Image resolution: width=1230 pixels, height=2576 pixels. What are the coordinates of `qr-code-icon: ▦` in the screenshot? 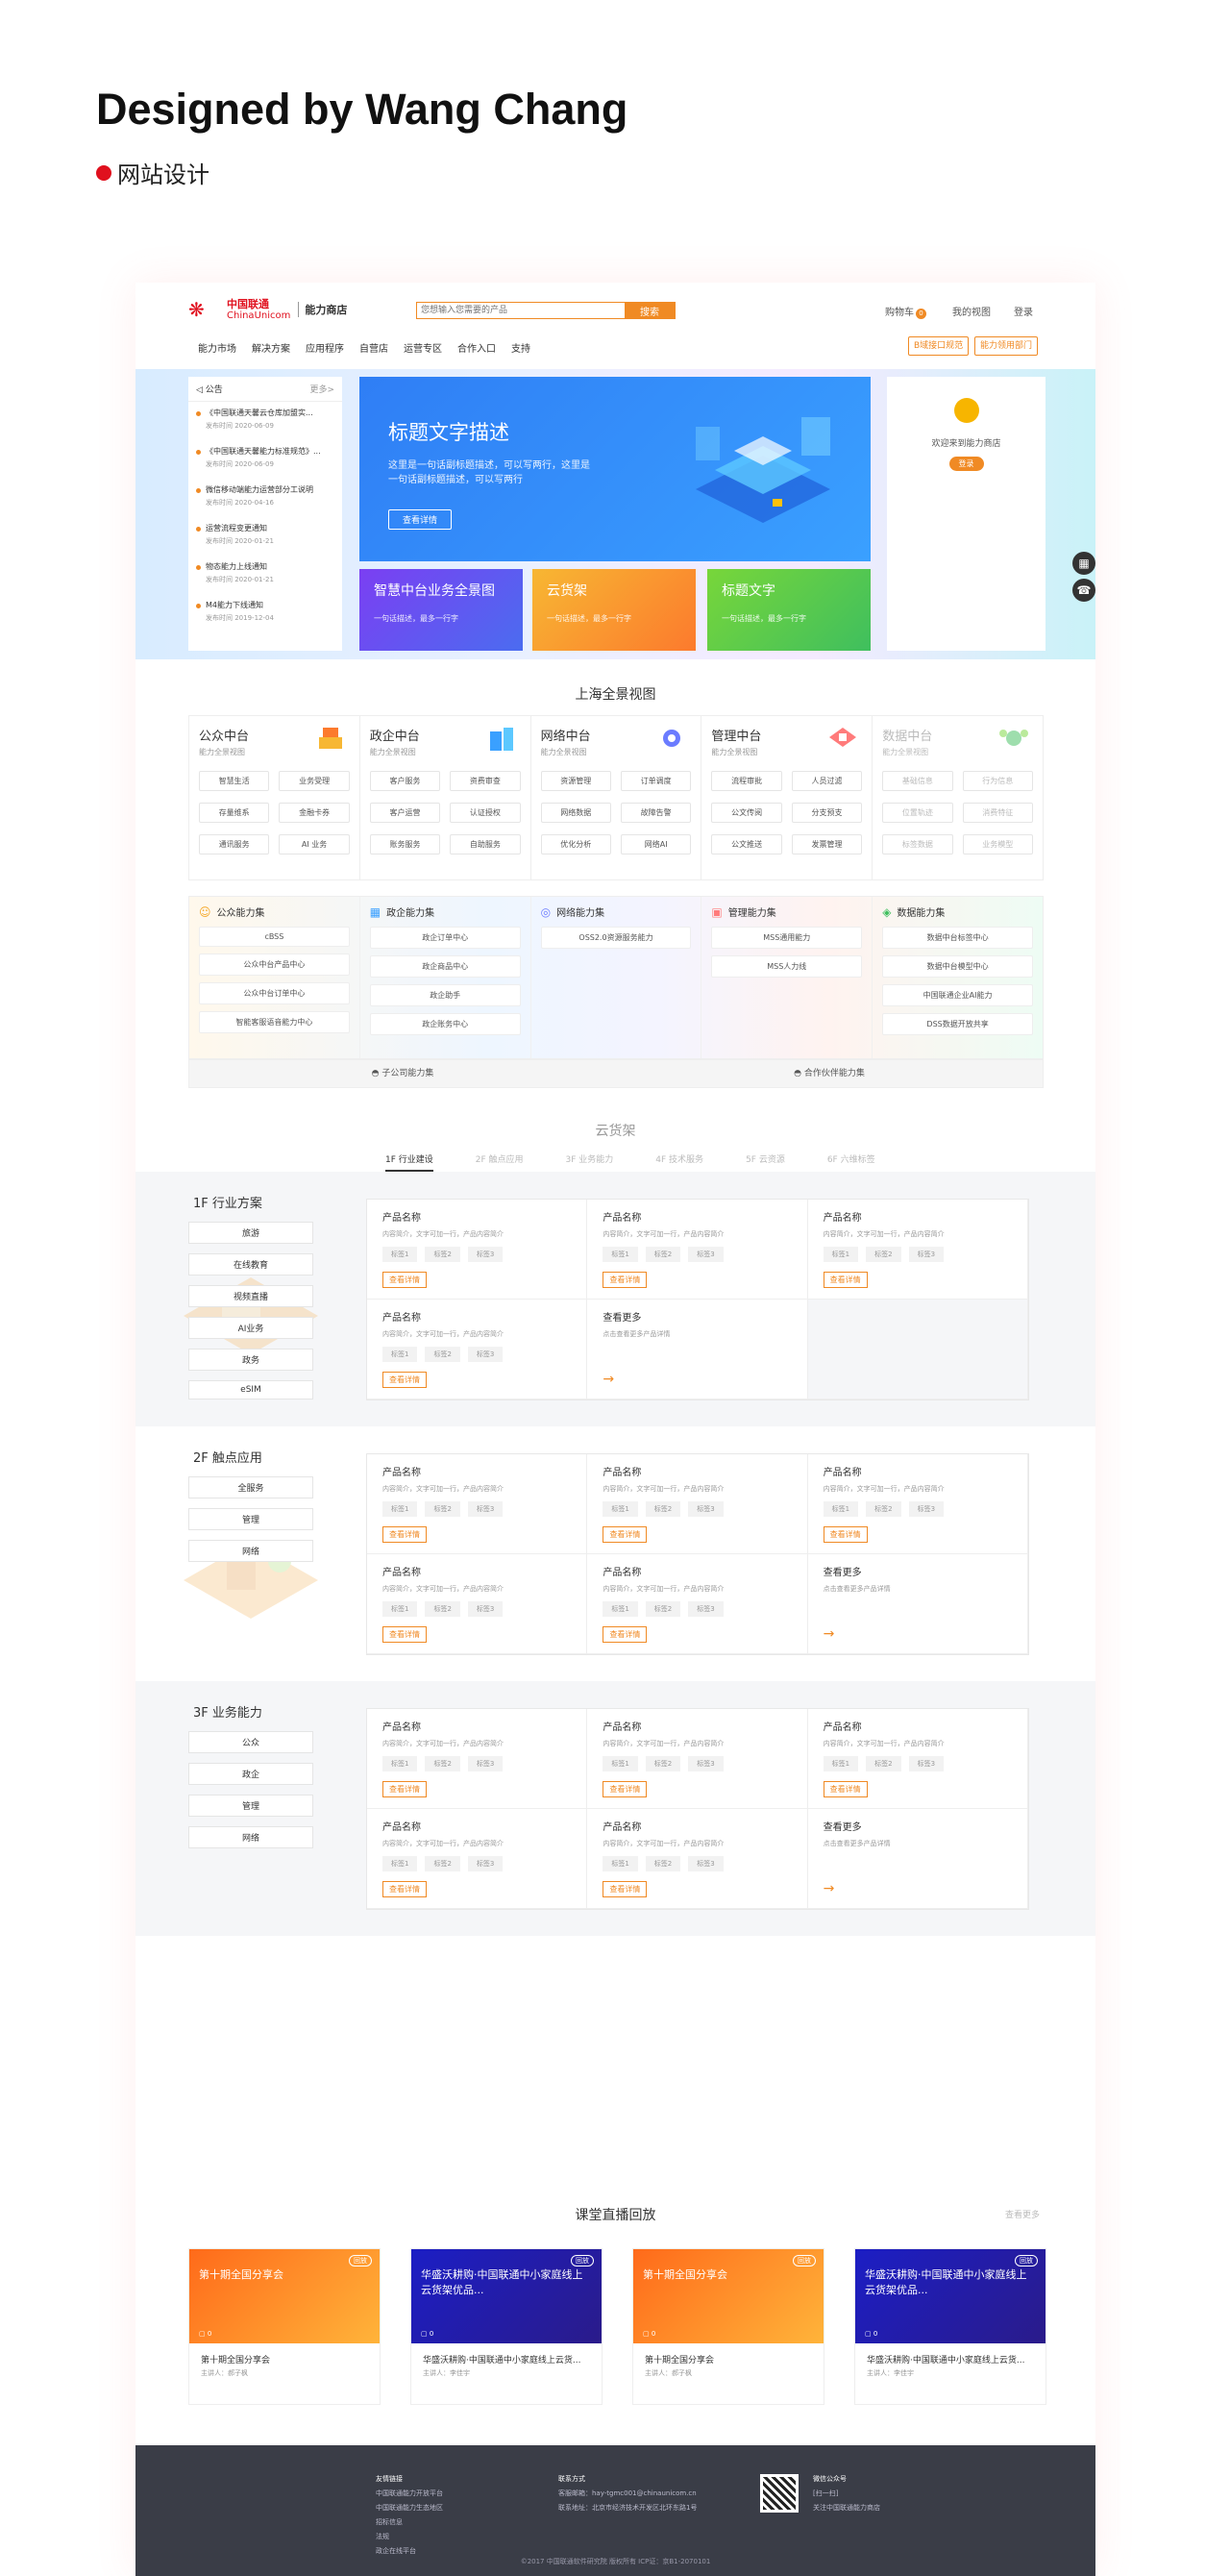 It's located at (1084, 563).